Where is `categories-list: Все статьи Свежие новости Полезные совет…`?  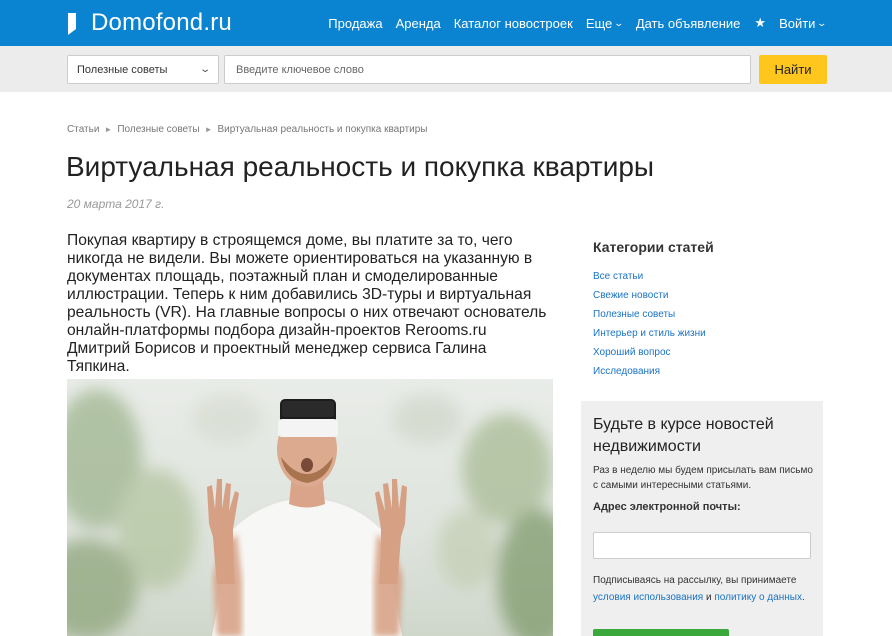
categories-list: Все статьи Свежие новости Полезные совет… is located at coordinates (649, 327).